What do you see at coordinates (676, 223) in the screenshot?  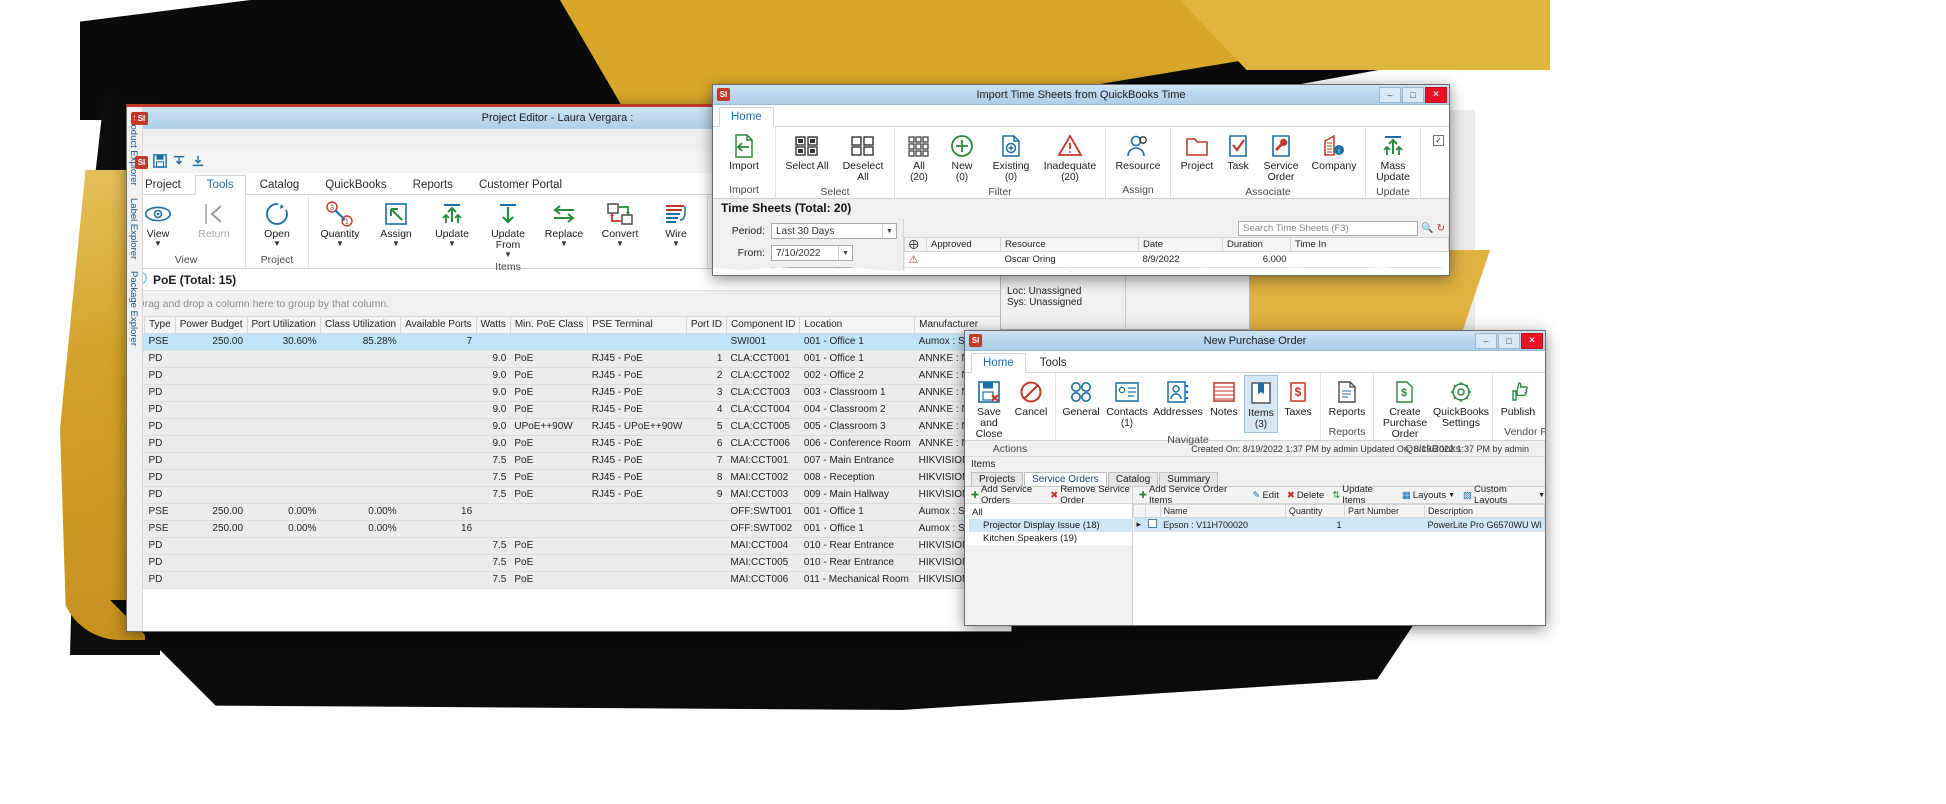 I see `wire-button: Wire ▼` at bounding box center [676, 223].